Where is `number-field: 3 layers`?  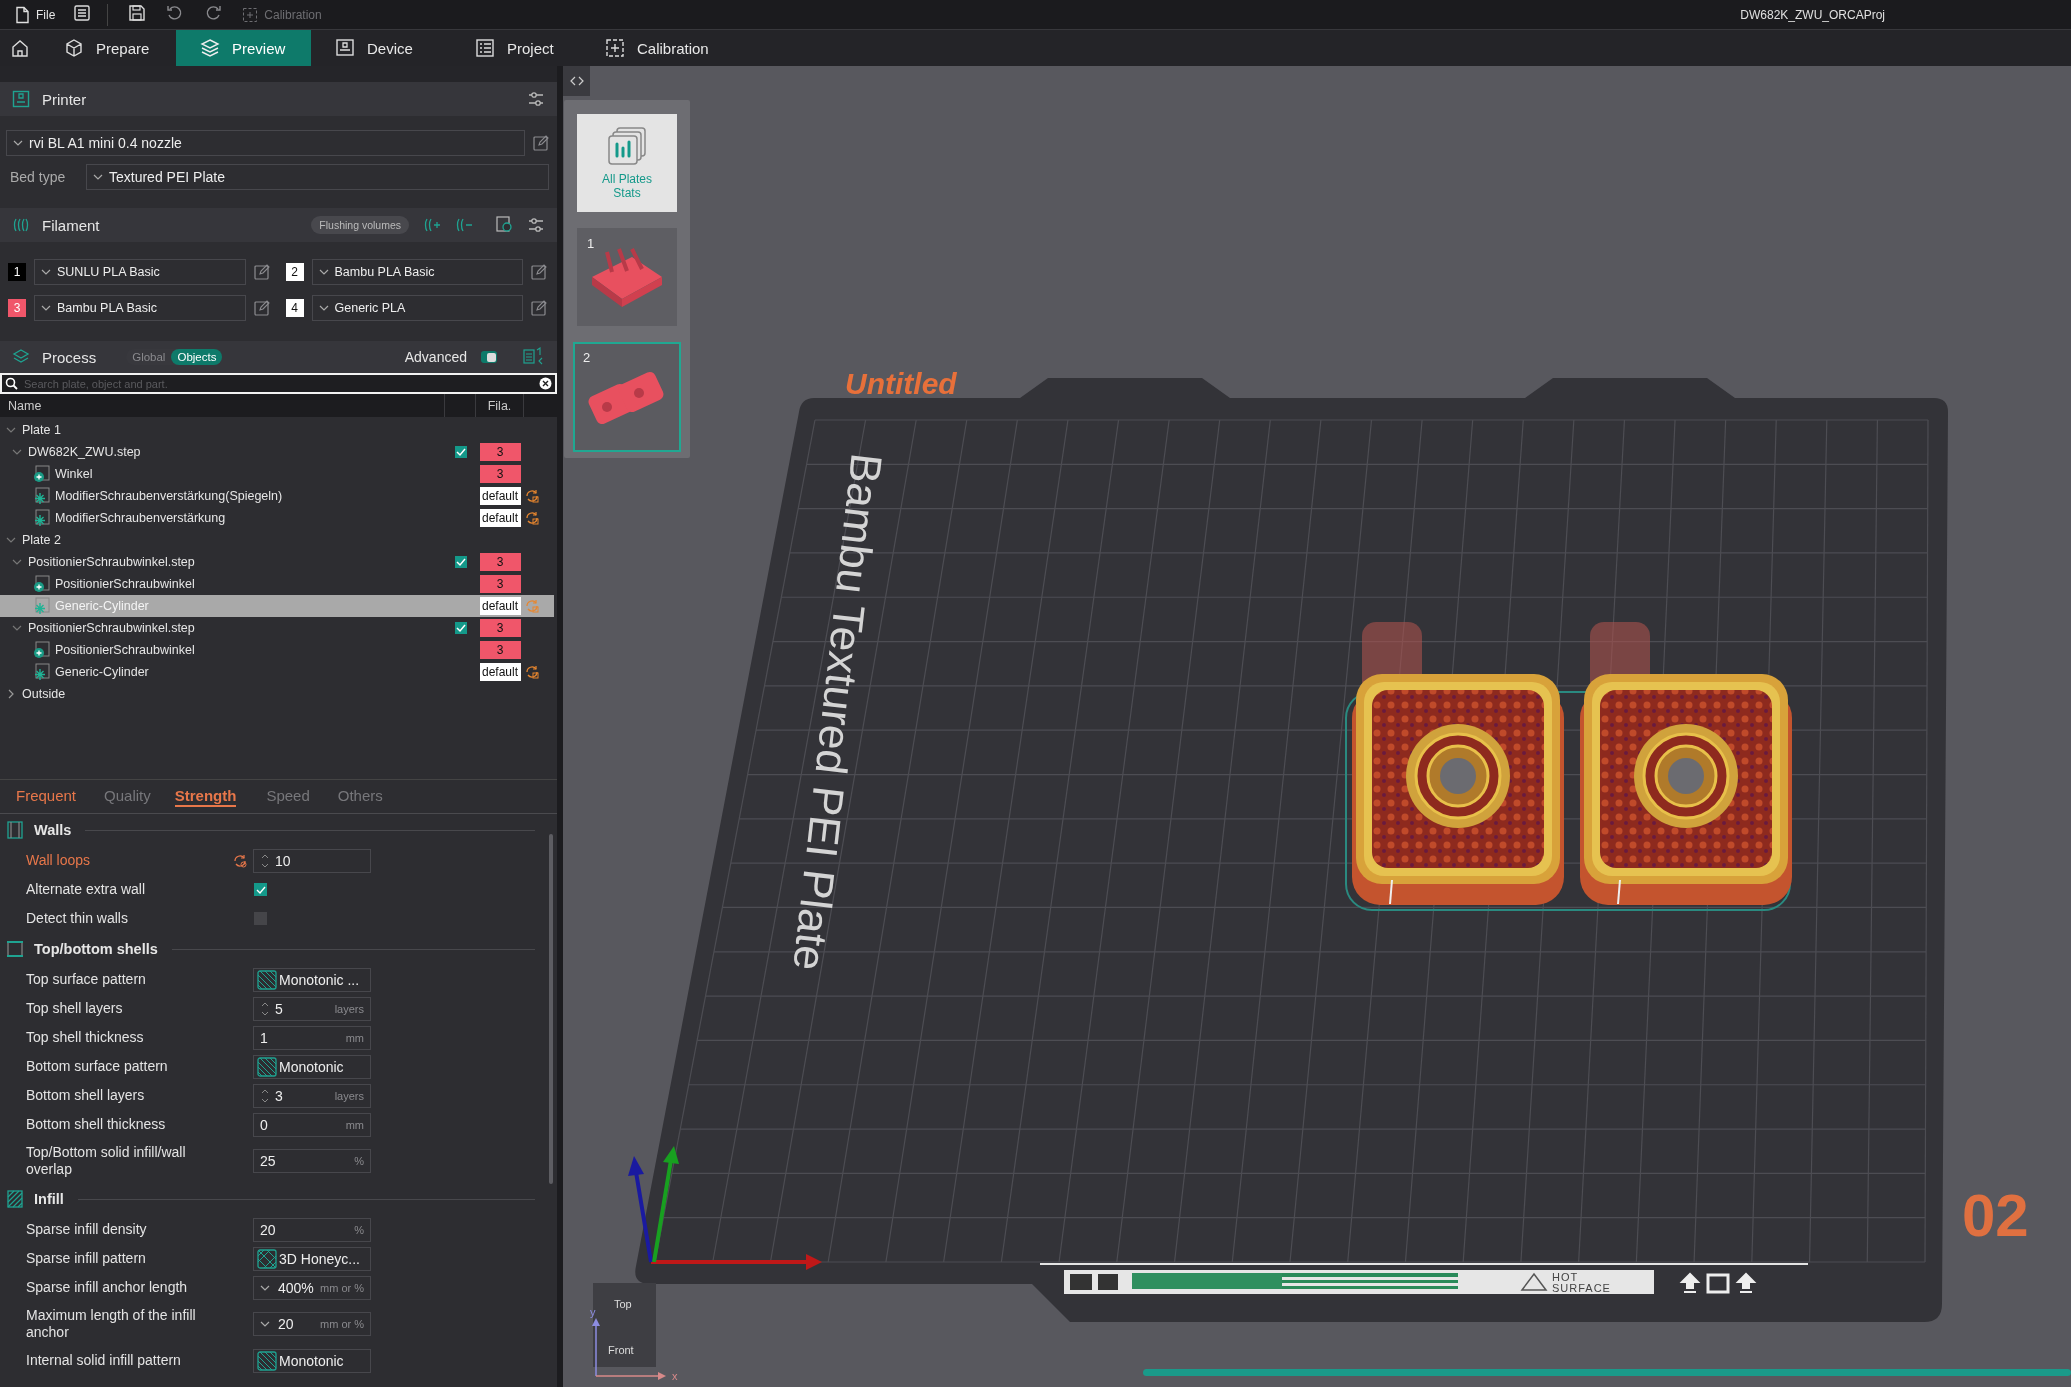 number-field: 3 layers is located at coordinates (312, 1095).